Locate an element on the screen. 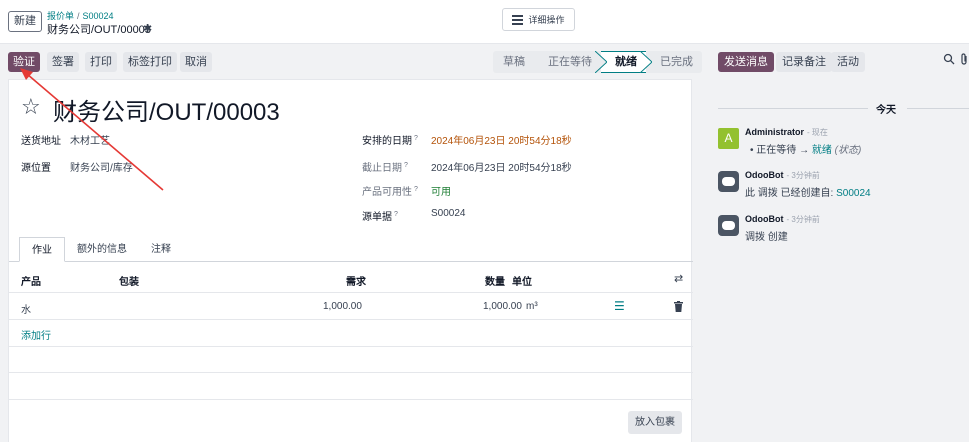  breadcrumb-ref-link: S00024 is located at coordinates (98, 16).